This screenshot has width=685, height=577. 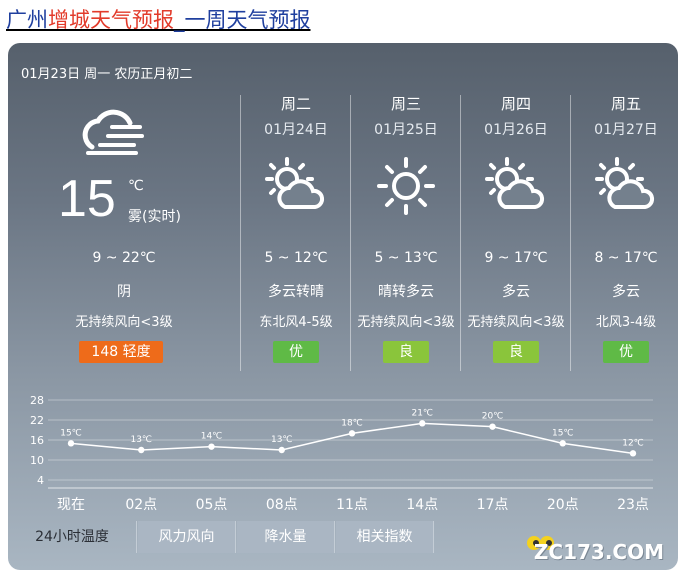 What do you see at coordinates (37, 420) in the screenshot?
I see `y-tick-label: 22` at bounding box center [37, 420].